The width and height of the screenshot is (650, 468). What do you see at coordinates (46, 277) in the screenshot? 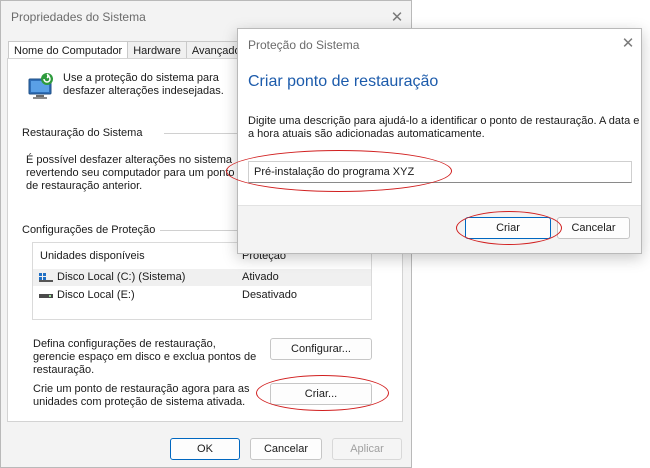
I see `windows-drive-icon` at bounding box center [46, 277].